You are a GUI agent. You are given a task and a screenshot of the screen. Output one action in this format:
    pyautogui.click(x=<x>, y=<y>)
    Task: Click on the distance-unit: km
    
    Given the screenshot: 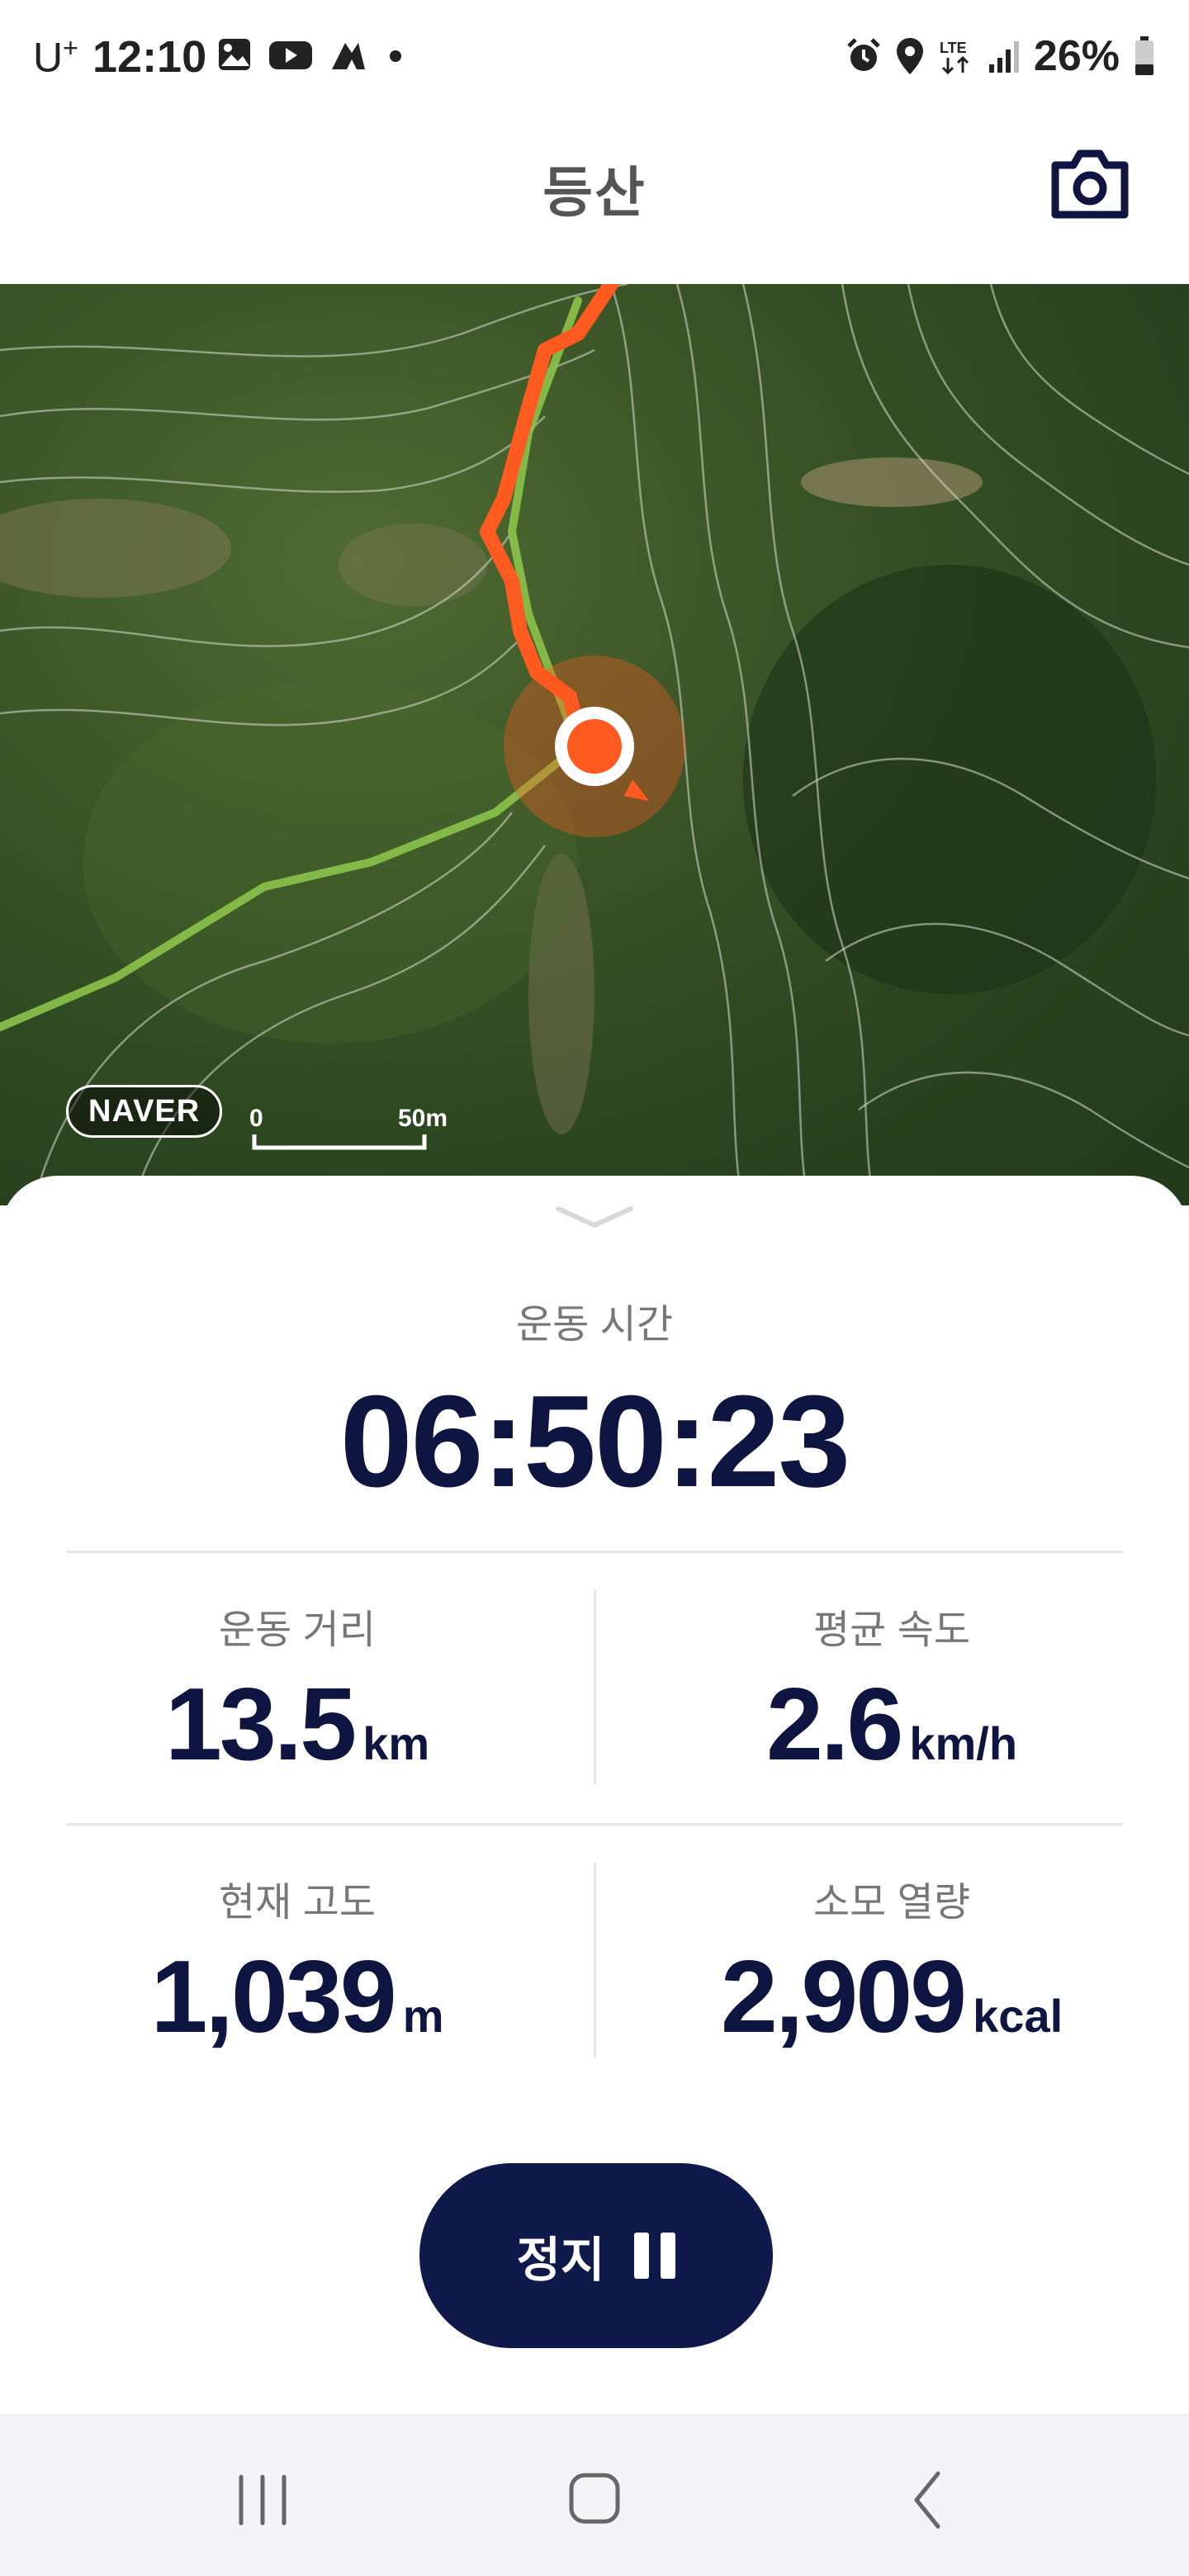 What is the action you would take?
    pyautogui.click(x=396, y=1743)
    